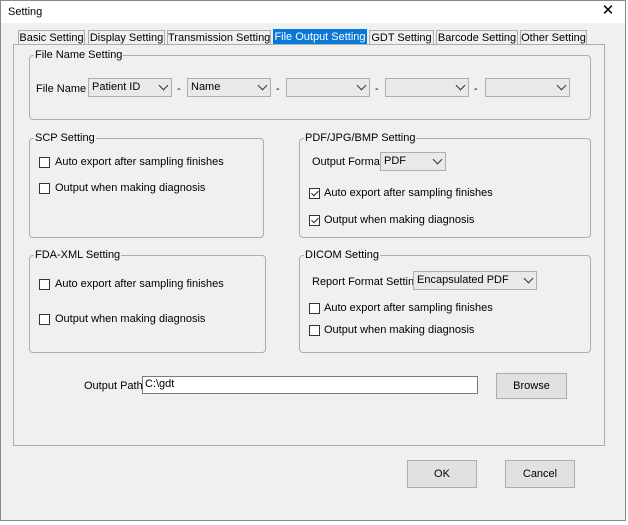 This screenshot has height=525, width=628. Describe the element at coordinates (413, 161) in the screenshot. I see `output-format-select: PDF` at that location.